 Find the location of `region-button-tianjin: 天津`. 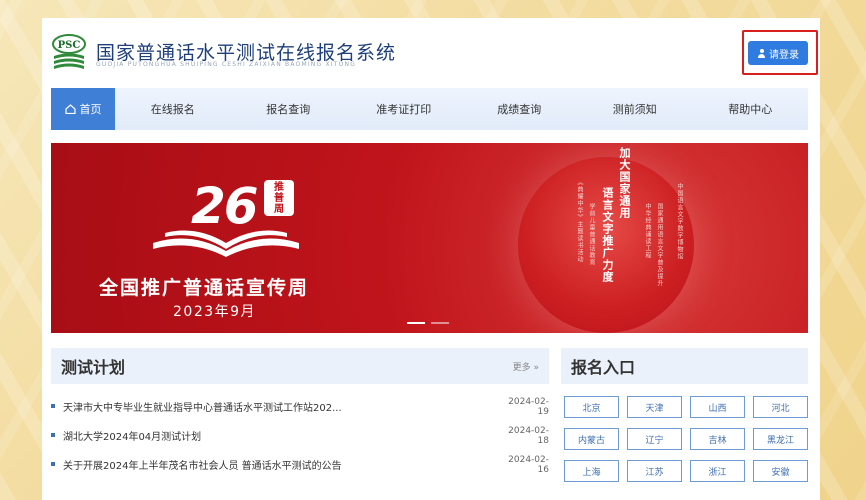

region-button-tianjin: 天津 is located at coordinates (654, 407).